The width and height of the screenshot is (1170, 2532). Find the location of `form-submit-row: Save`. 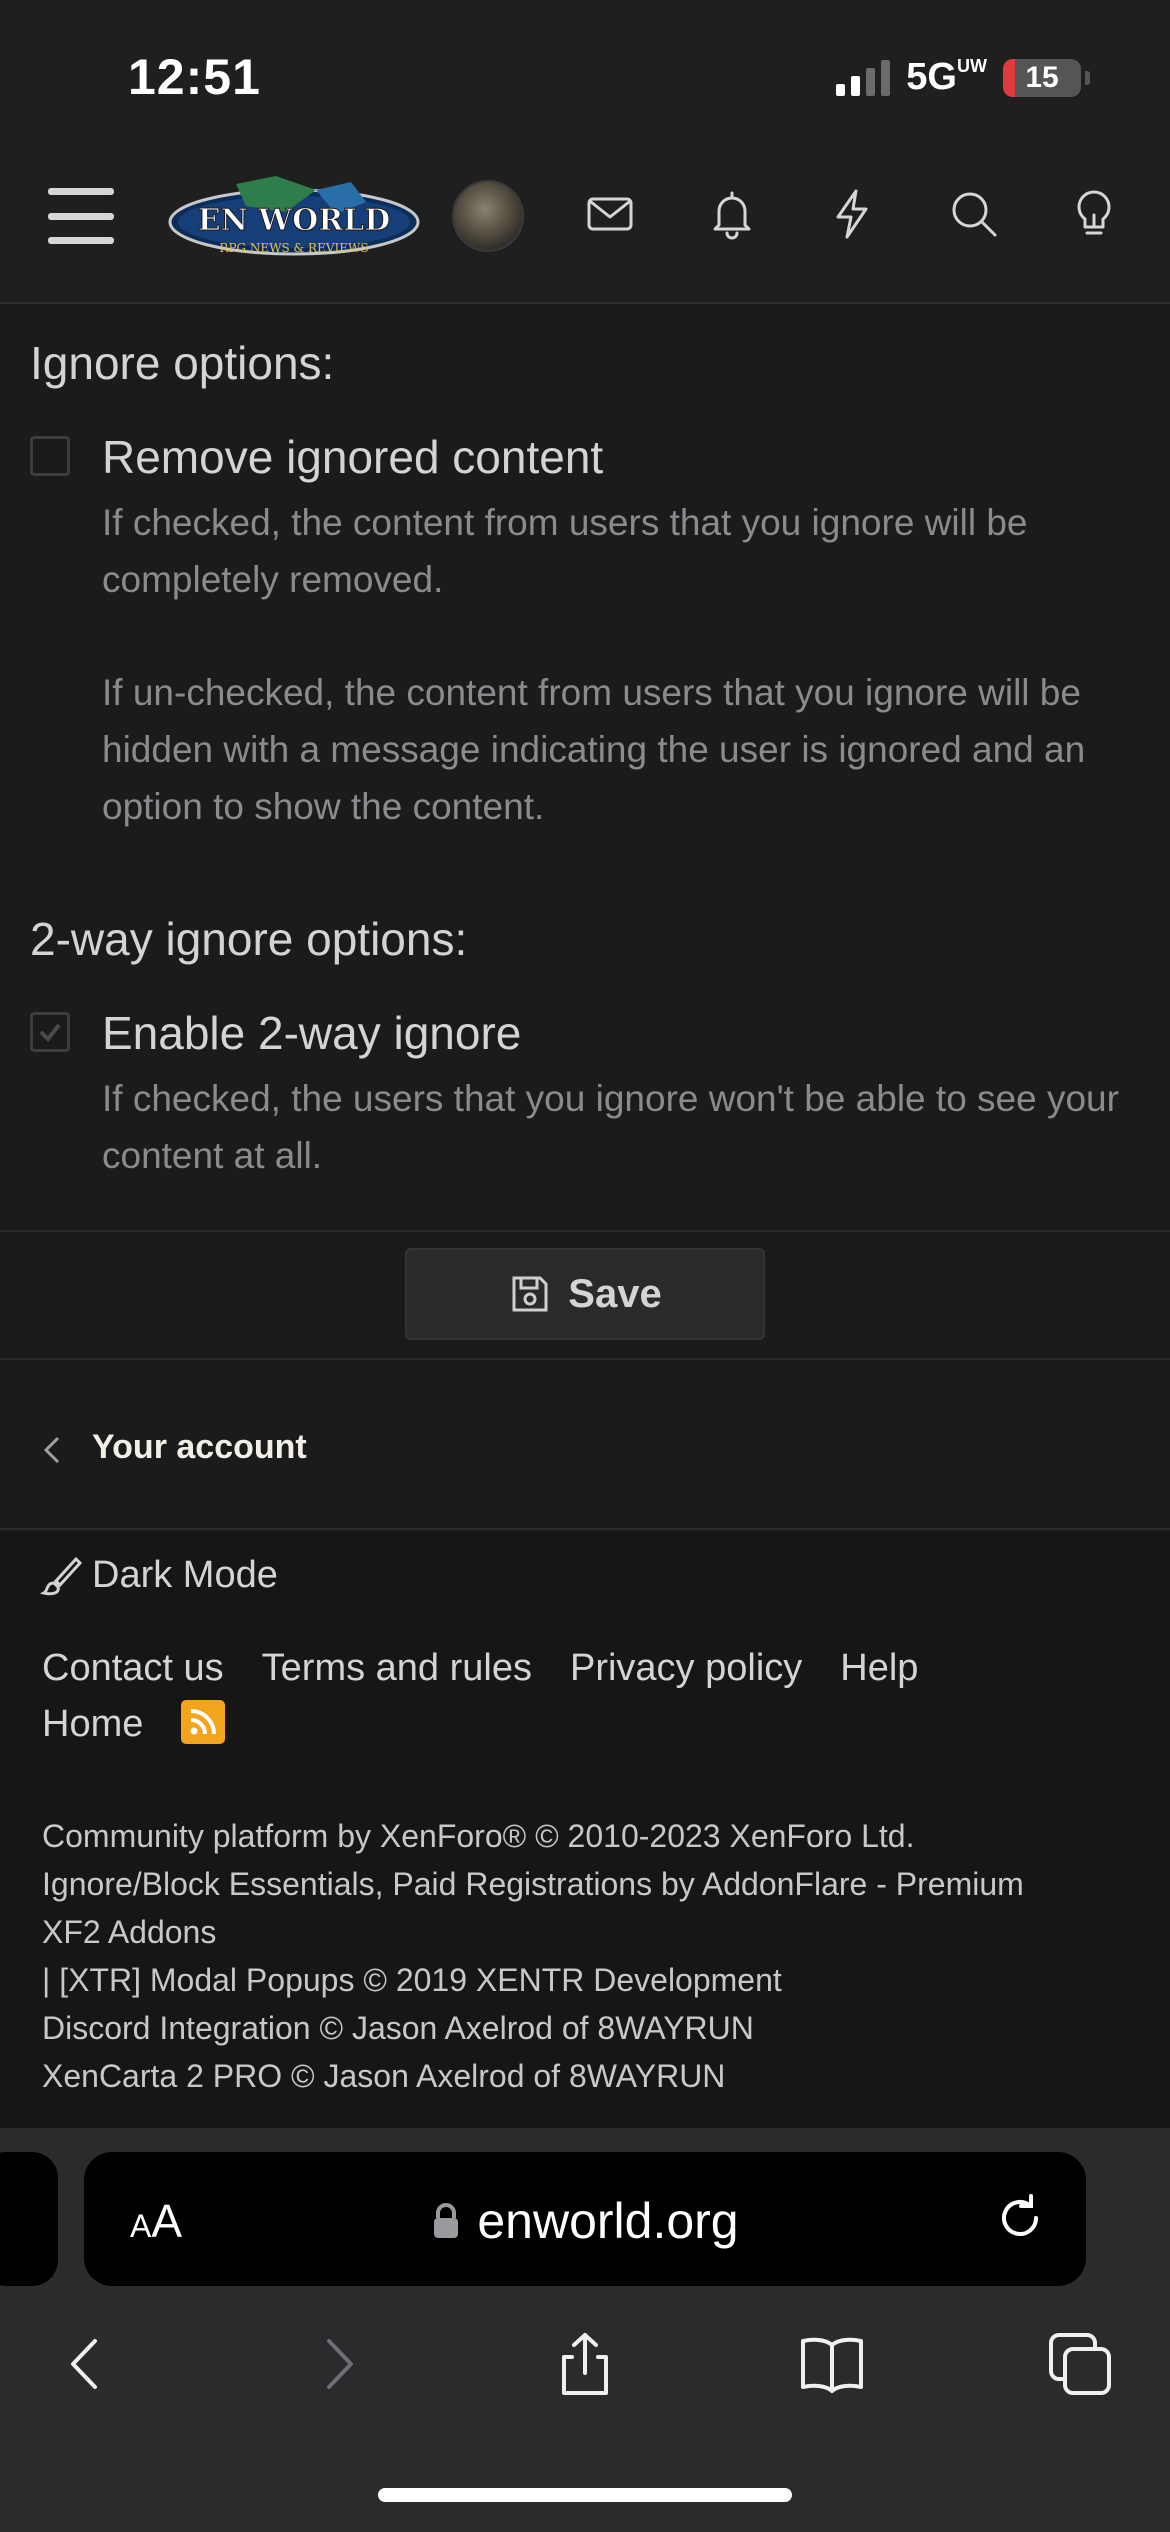

form-submit-row: Save is located at coordinates (585, 1295).